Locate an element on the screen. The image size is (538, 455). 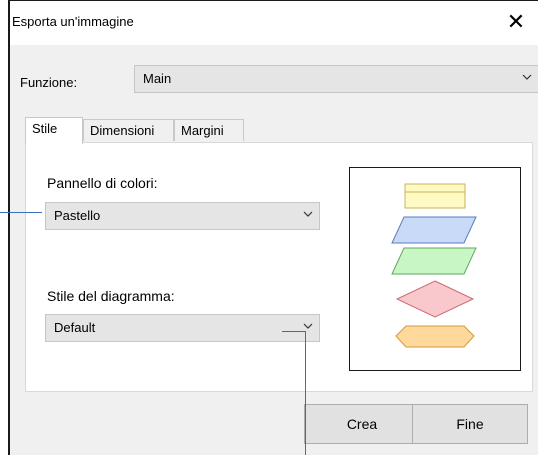
preview-hexagon is located at coordinates (435, 336).